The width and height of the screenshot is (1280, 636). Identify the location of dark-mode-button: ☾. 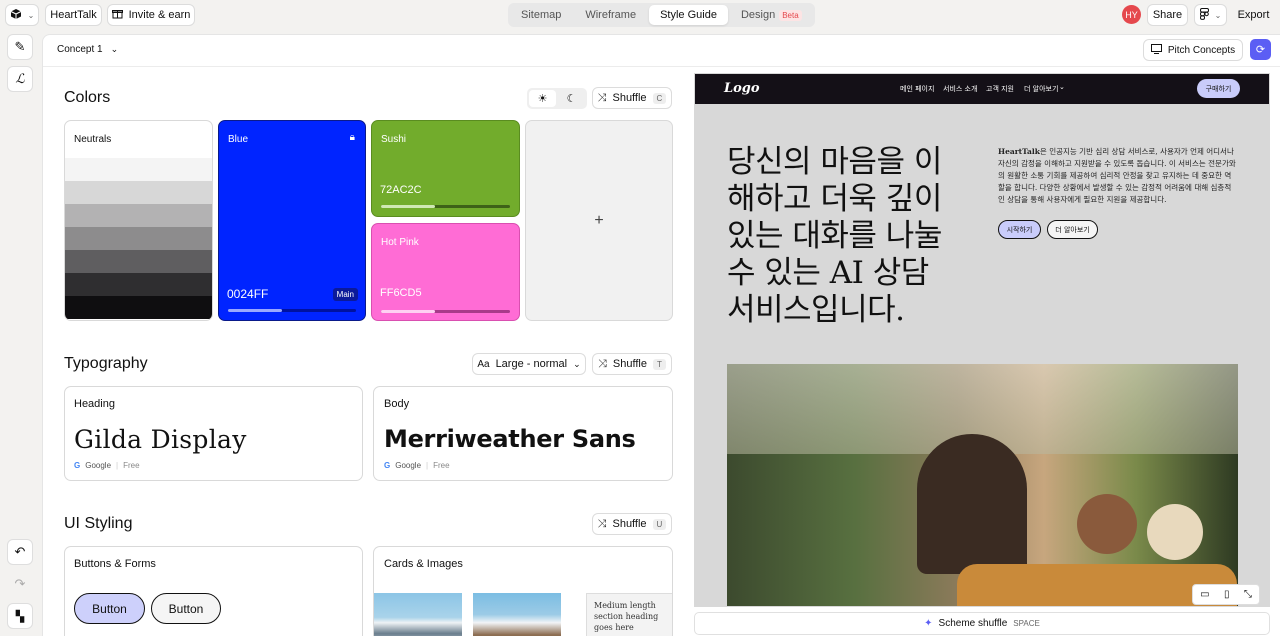
(571, 98).